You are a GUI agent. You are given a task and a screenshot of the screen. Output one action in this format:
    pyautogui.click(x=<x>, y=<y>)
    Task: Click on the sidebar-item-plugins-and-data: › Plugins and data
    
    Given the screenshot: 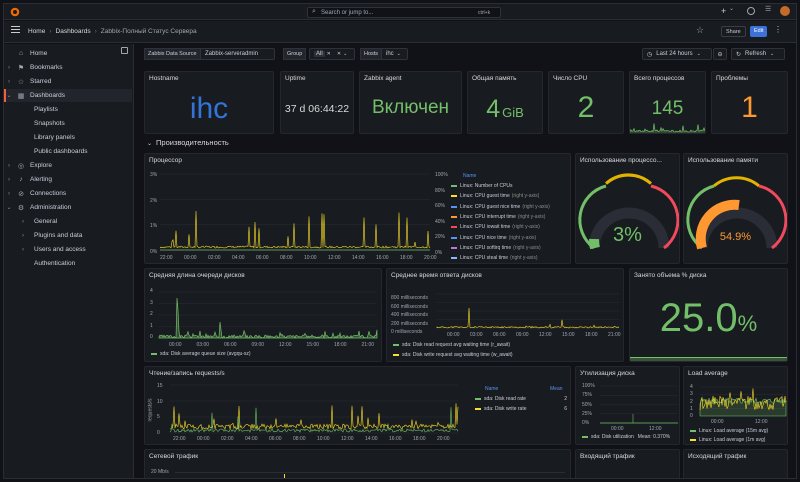 What is the action you would take?
    pyautogui.click(x=68, y=235)
    